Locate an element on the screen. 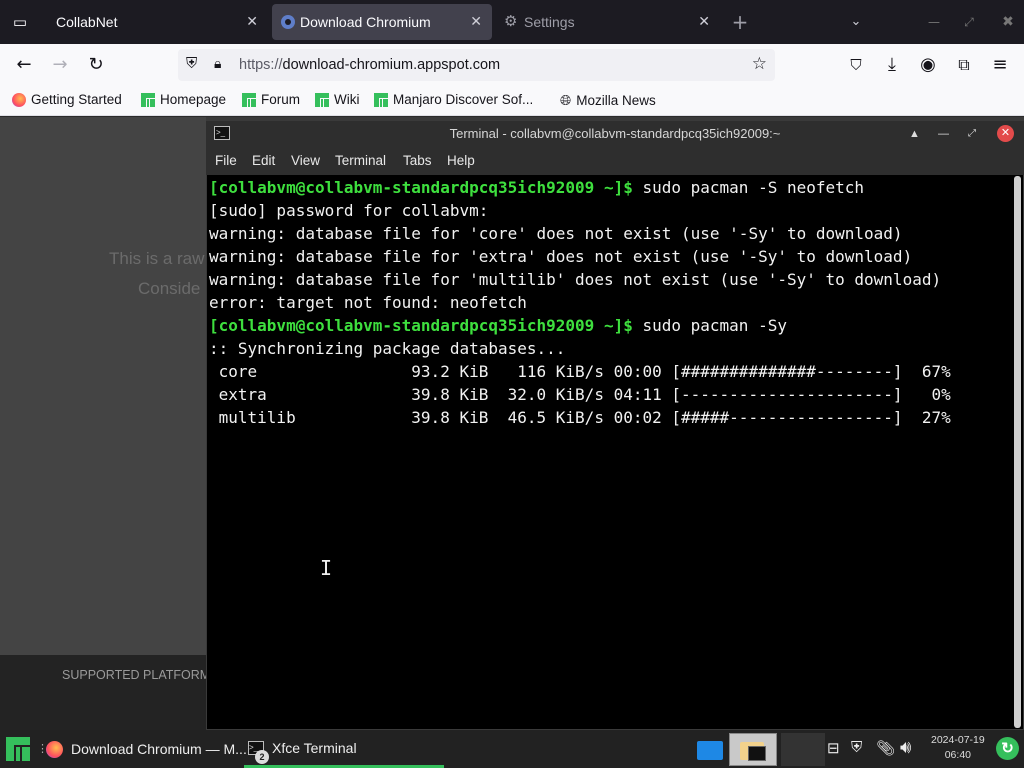  terminal-menubar: File Edit View Terminal Tabs Help is located at coordinates (615, 161).